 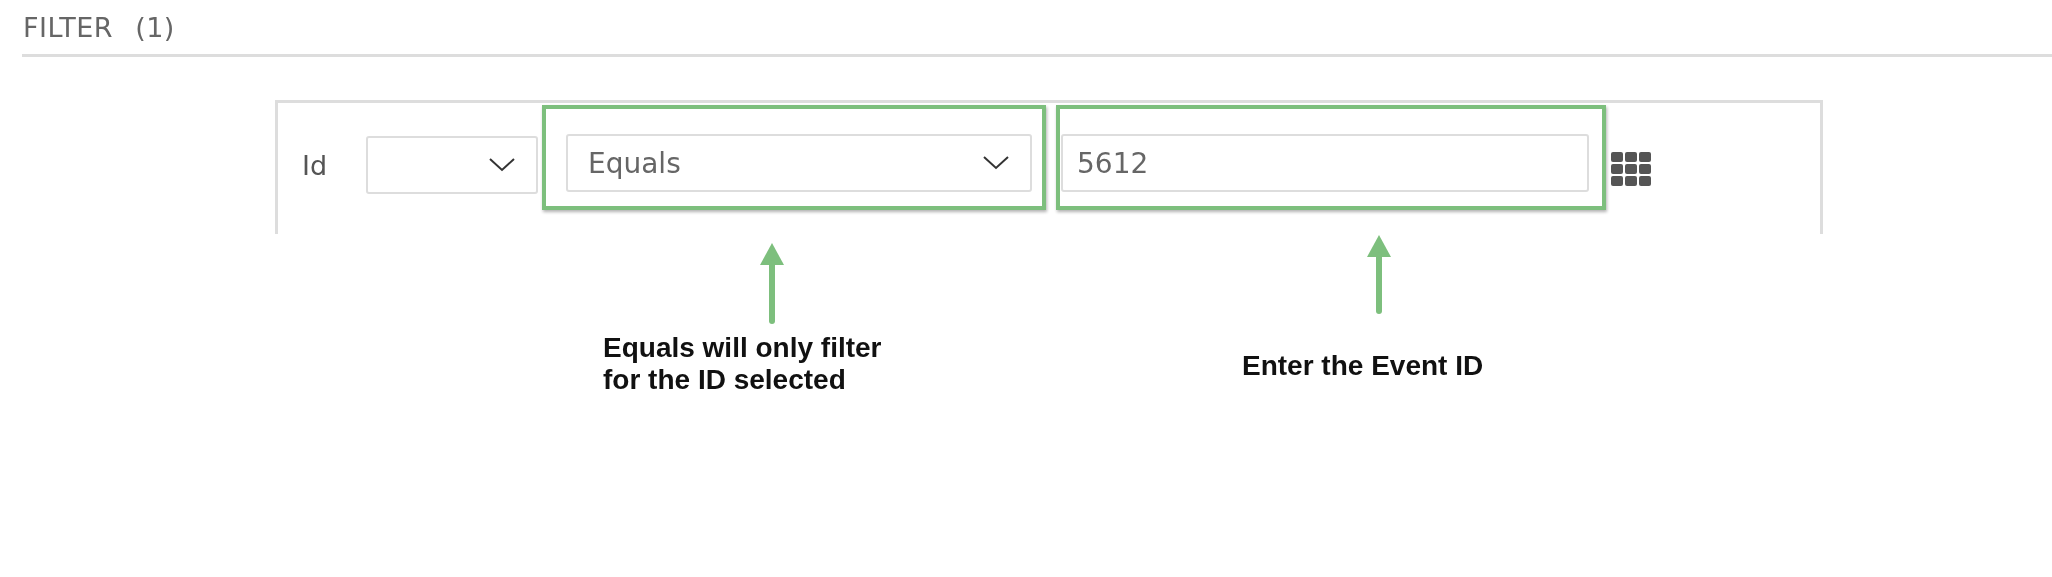 I want to click on annotation-text: Enter the Event ID, so click(x=1363, y=366).